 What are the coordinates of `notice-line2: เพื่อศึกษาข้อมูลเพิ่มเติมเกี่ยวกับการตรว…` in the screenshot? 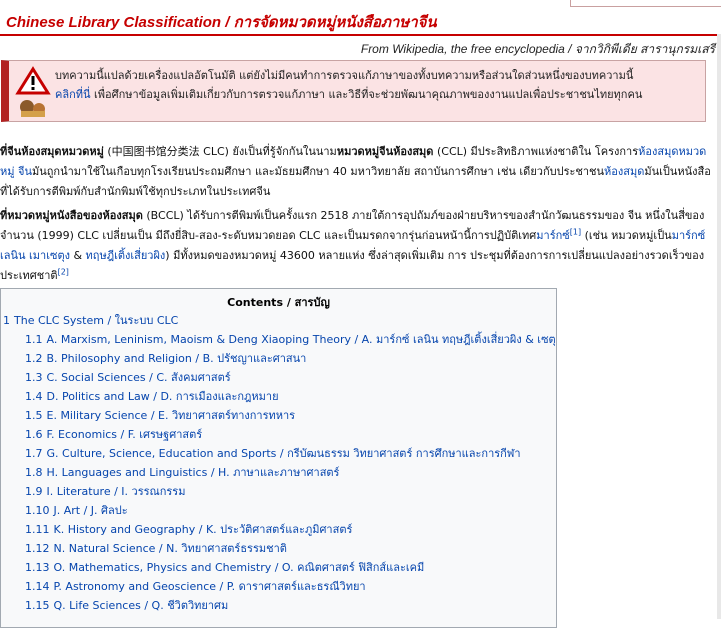 It's located at (366, 94).